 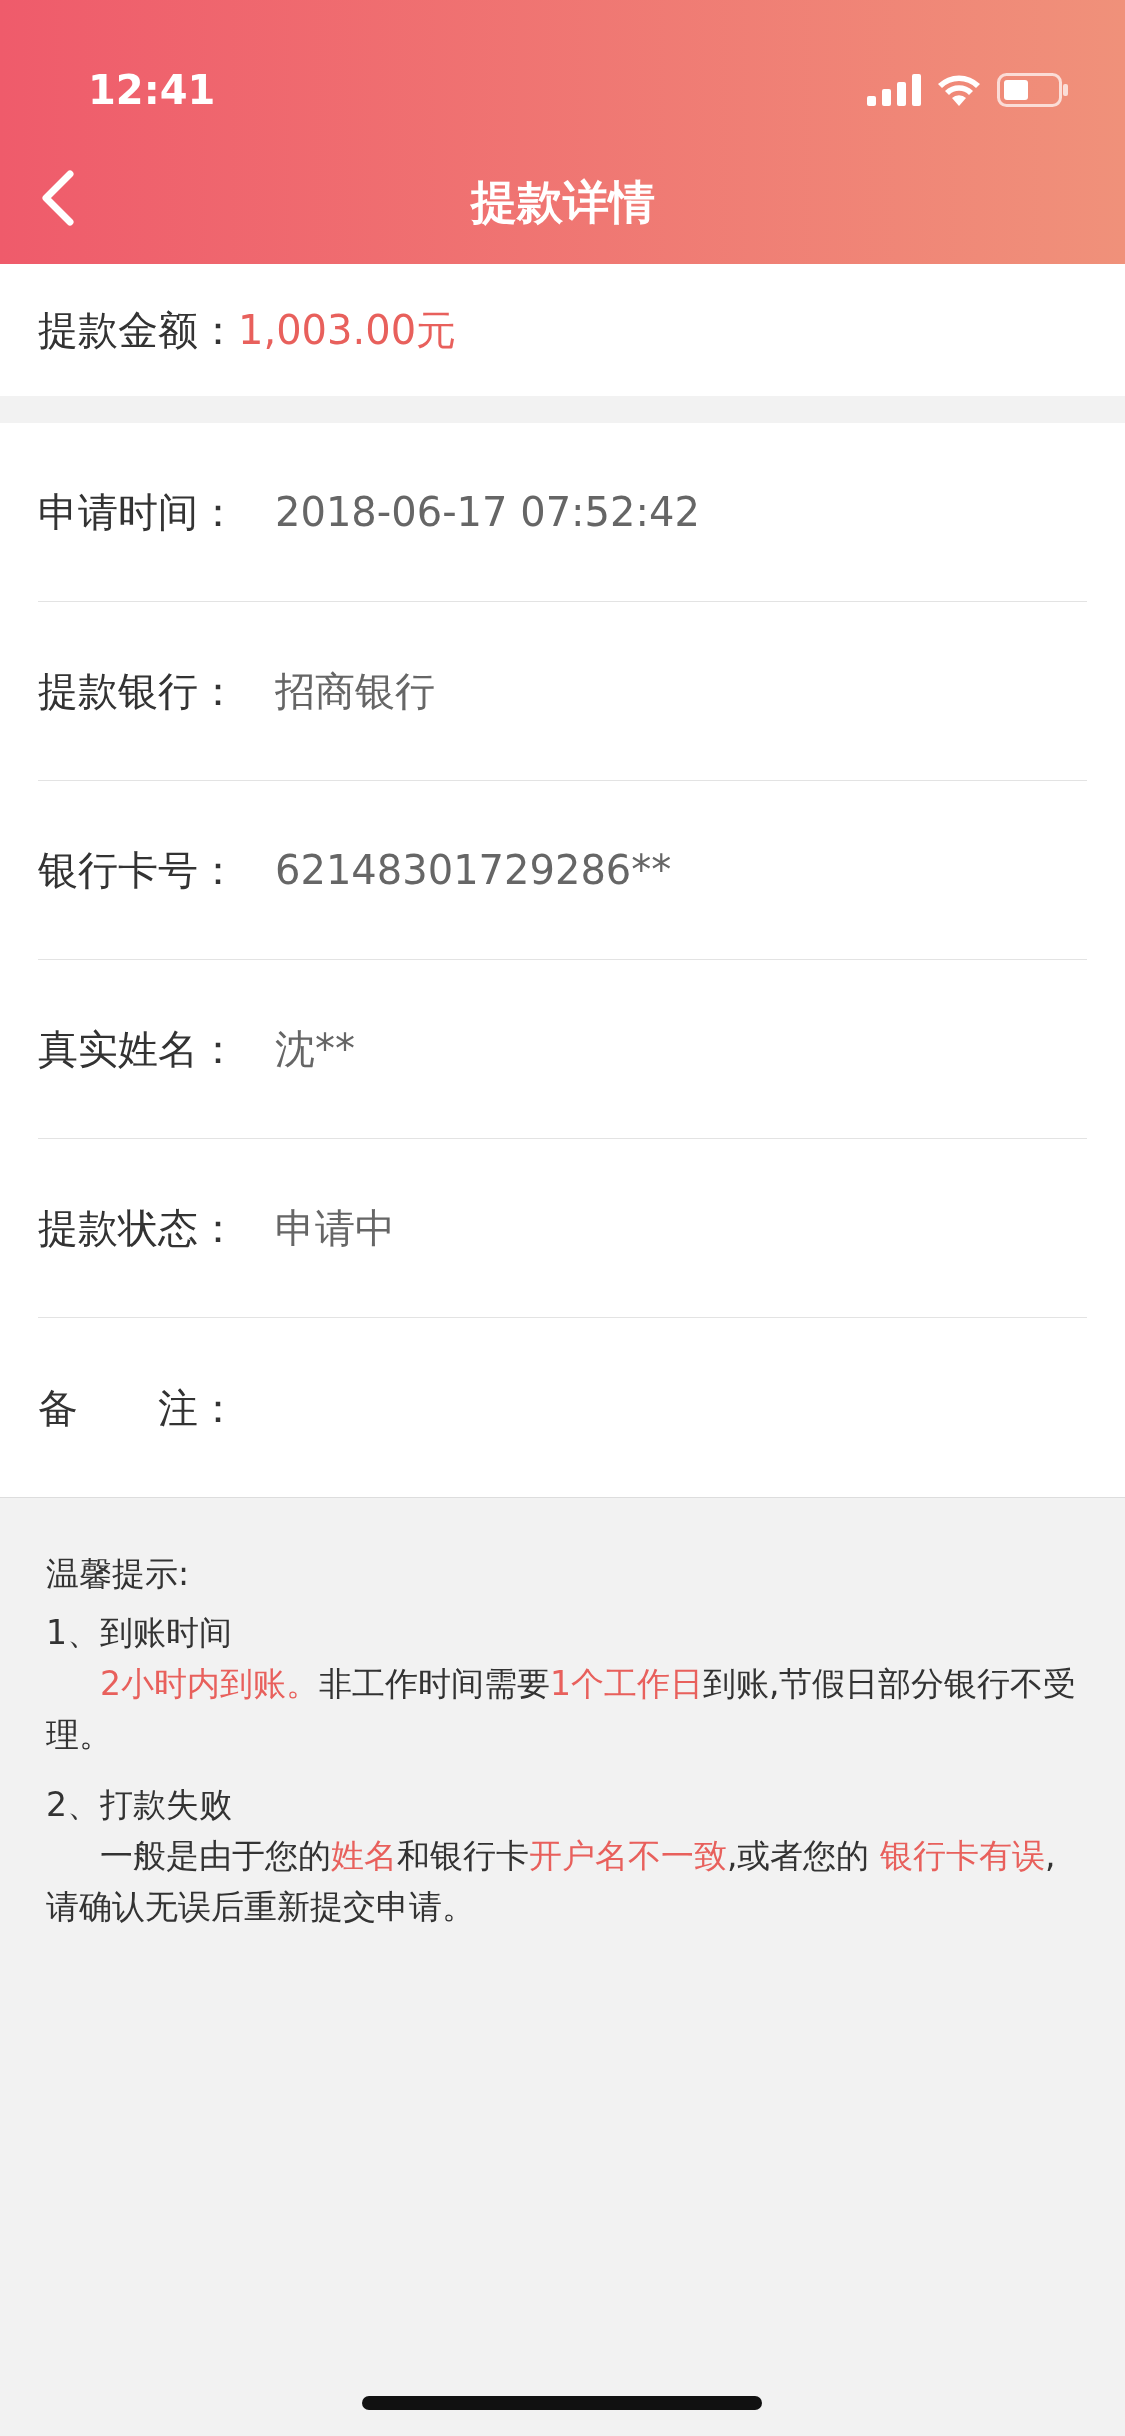 What do you see at coordinates (152, 90) in the screenshot?
I see `status-time: 12:41` at bounding box center [152, 90].